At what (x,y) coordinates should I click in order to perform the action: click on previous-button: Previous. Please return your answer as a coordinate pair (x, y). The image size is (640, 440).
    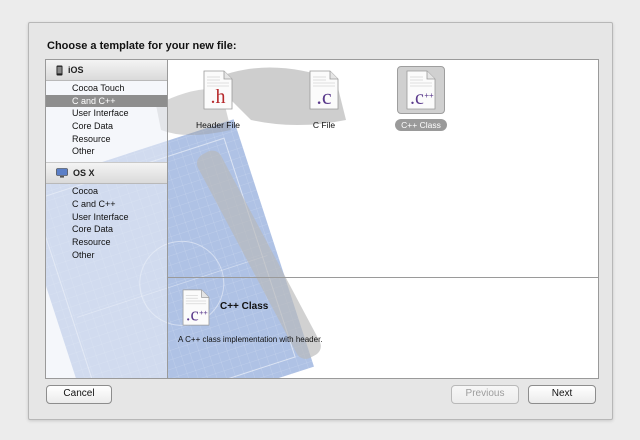
    Looking at the image, I should click on (485, 394).